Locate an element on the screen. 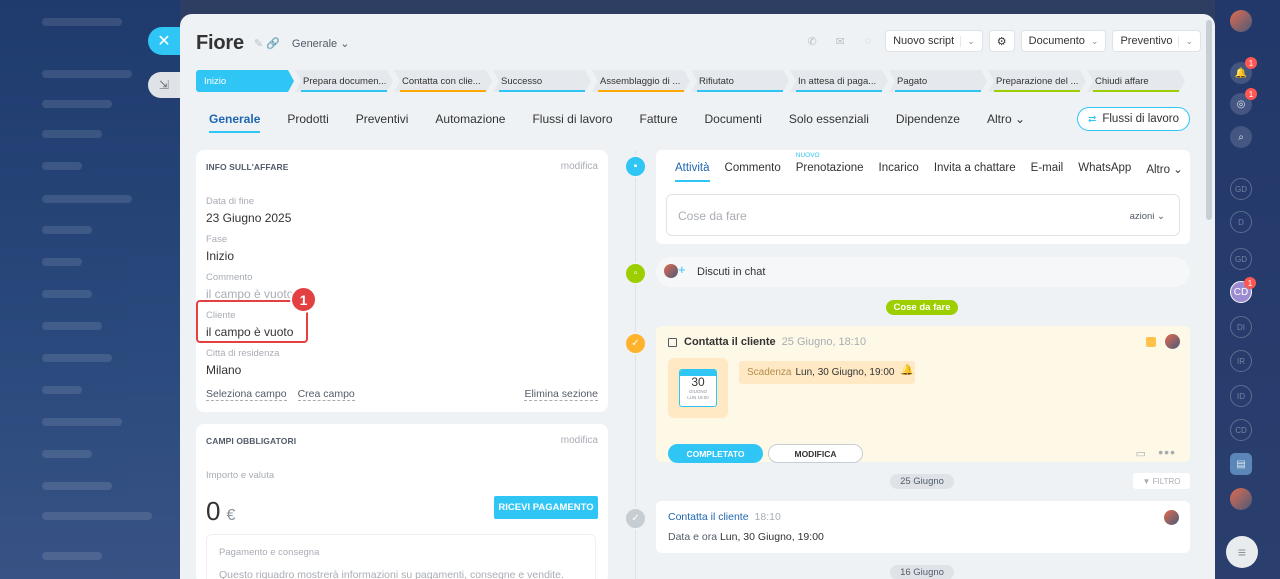  mail-icon: ✉ is located at coordinates (840, 41).